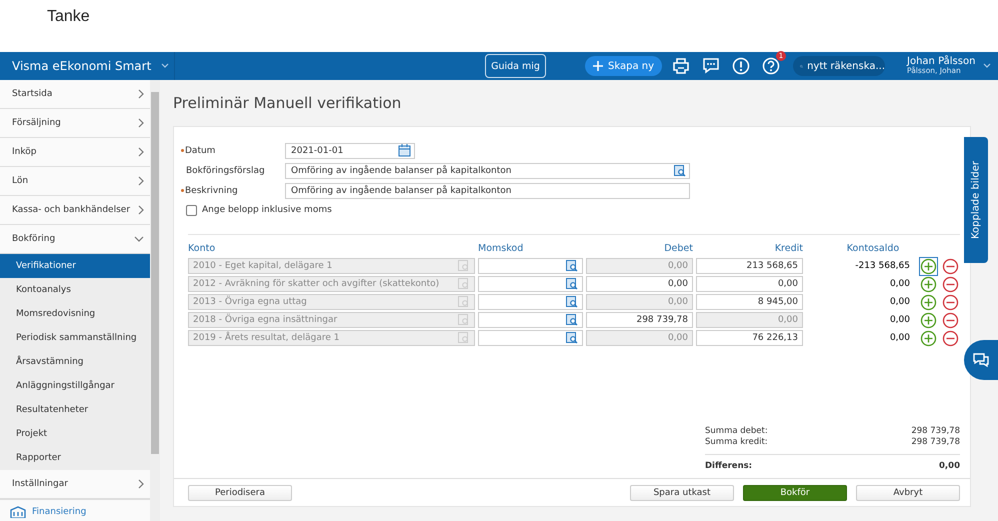  Describe the element at coordinates (287, 103) in the screenshot. I see `page-heading: Preliminär Manuell verifikation` at that location.